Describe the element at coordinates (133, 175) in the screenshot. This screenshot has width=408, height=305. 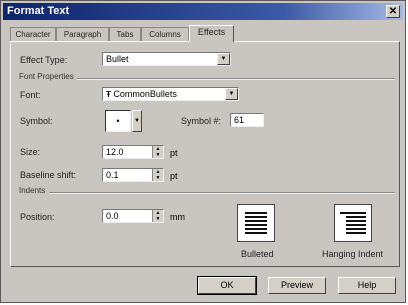
I see `baseline-shift-stepper: 0.1 ▲ ▼` at that location.